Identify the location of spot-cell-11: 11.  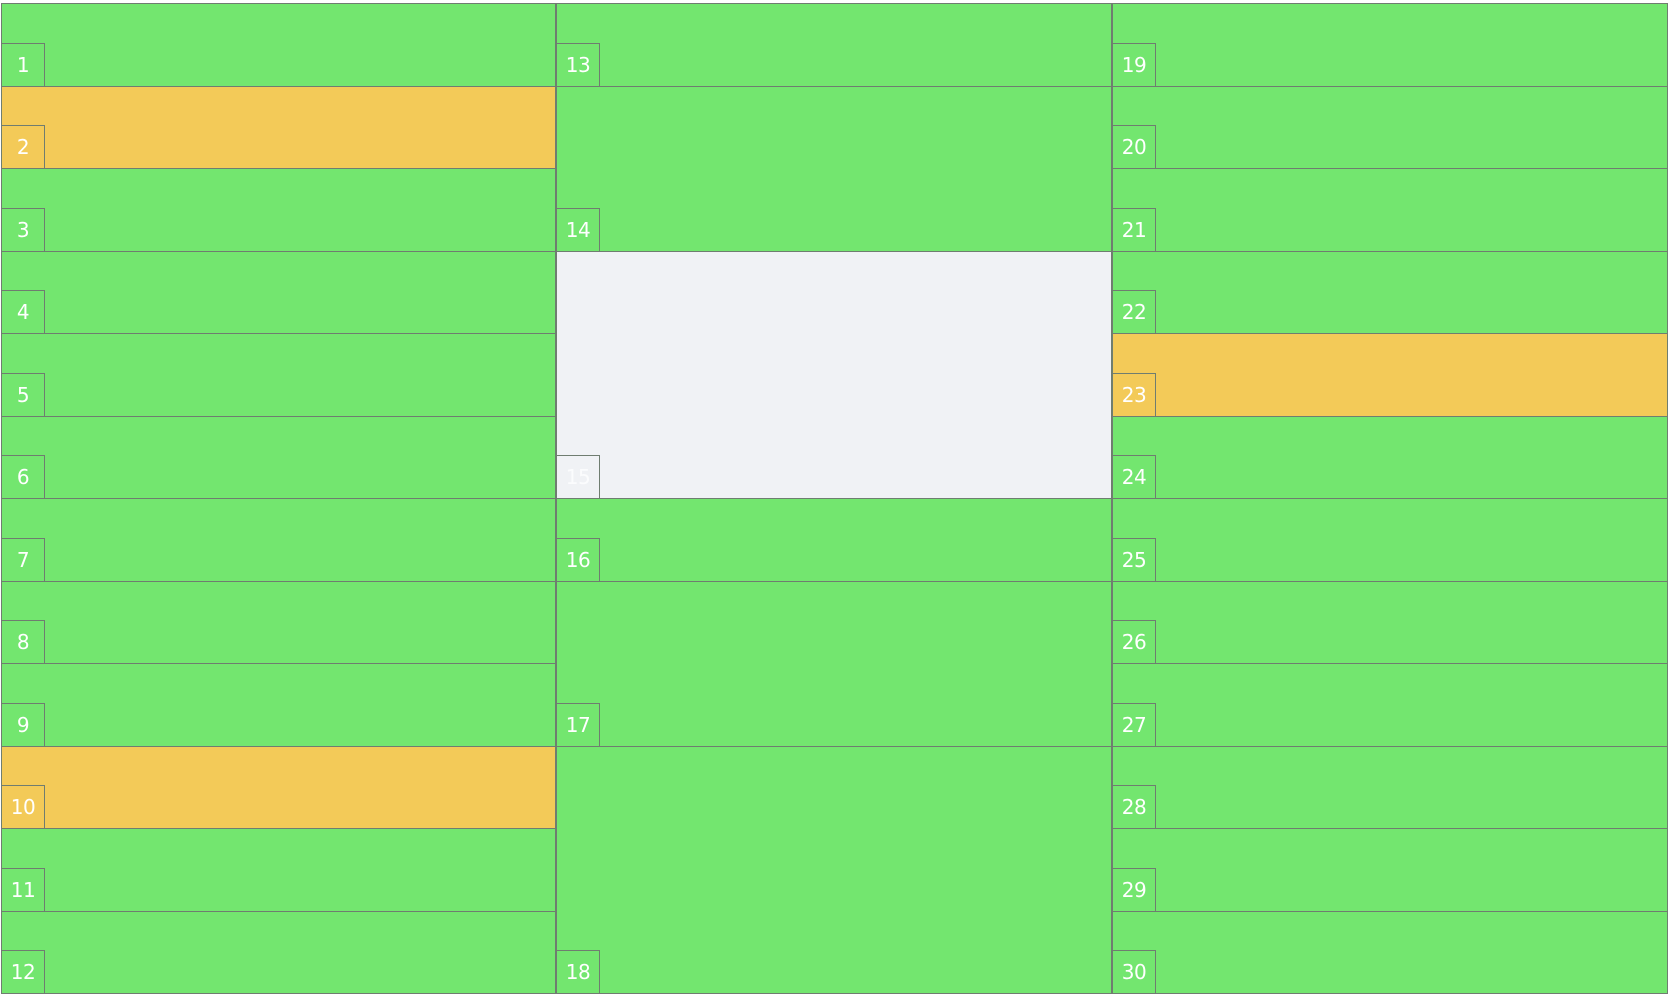
(278, 870).